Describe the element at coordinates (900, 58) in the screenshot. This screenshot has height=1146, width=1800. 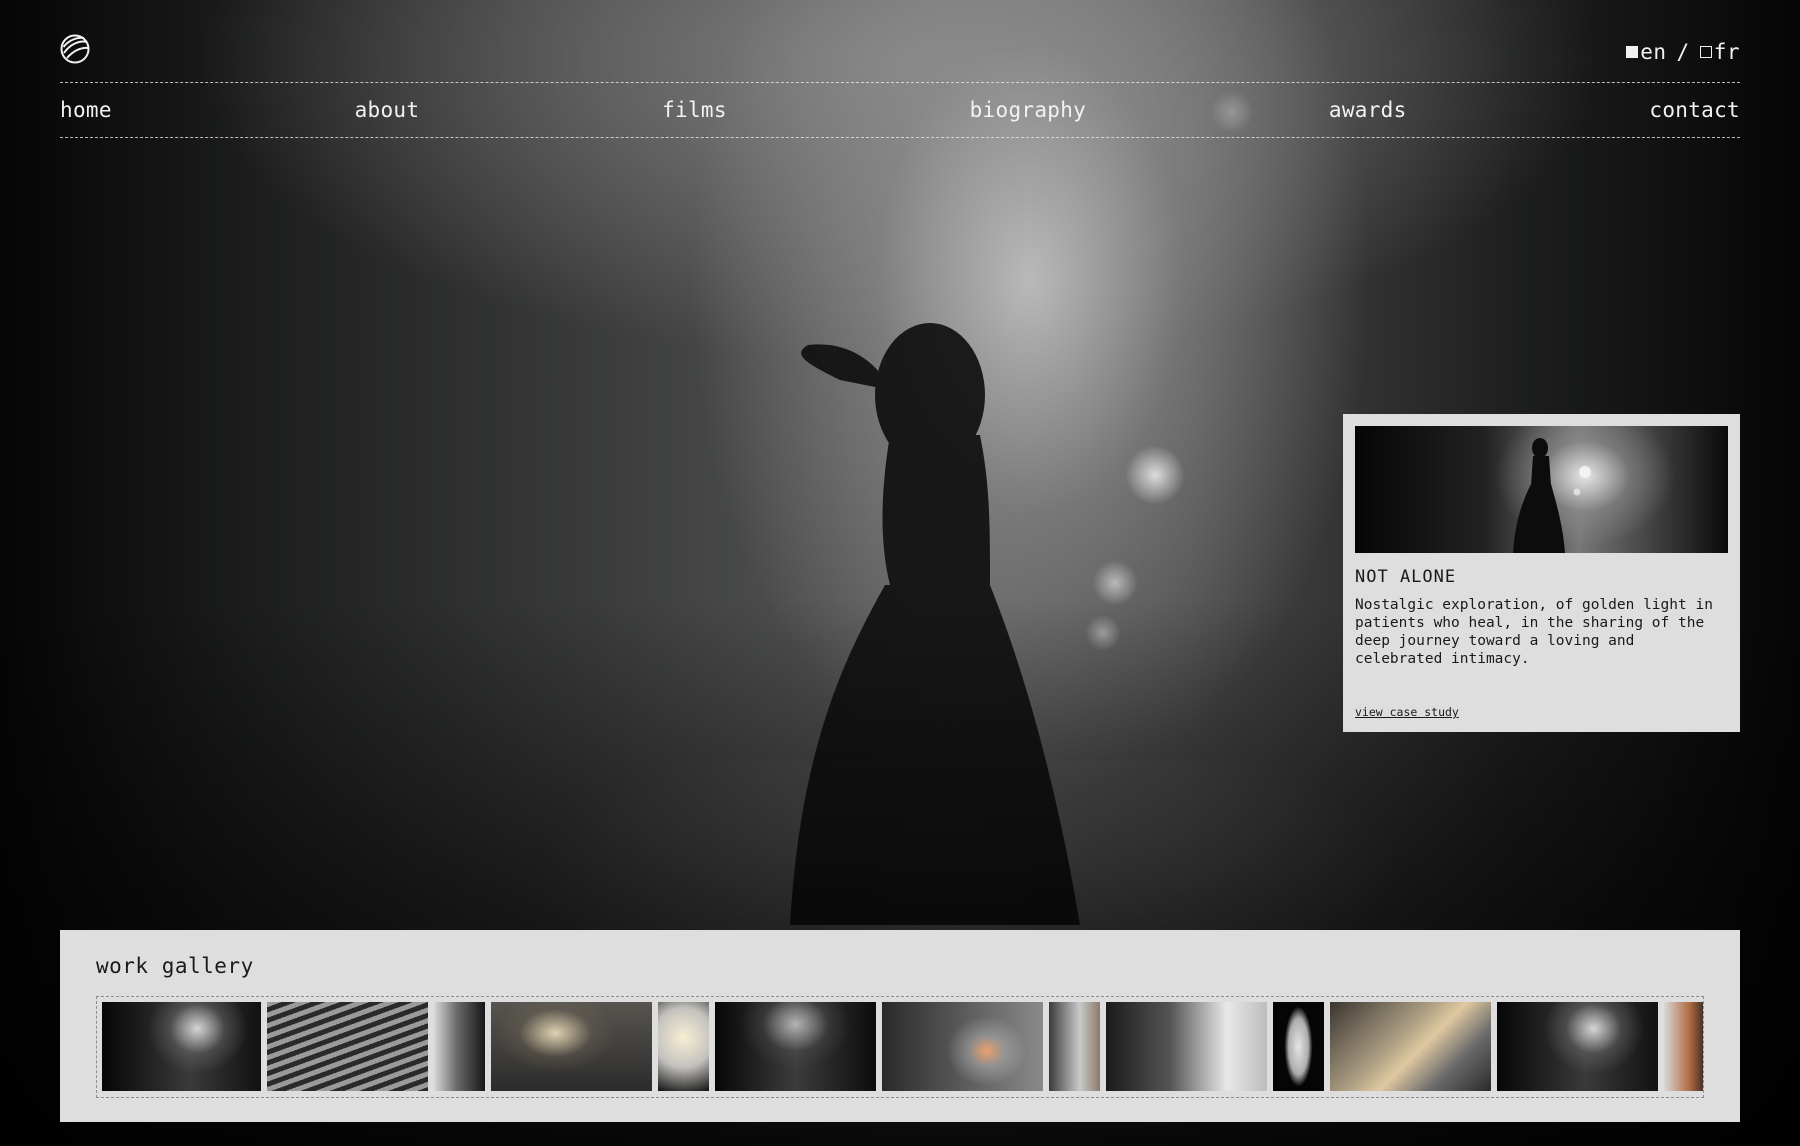
I see `top-bar: en / fr` at that location.